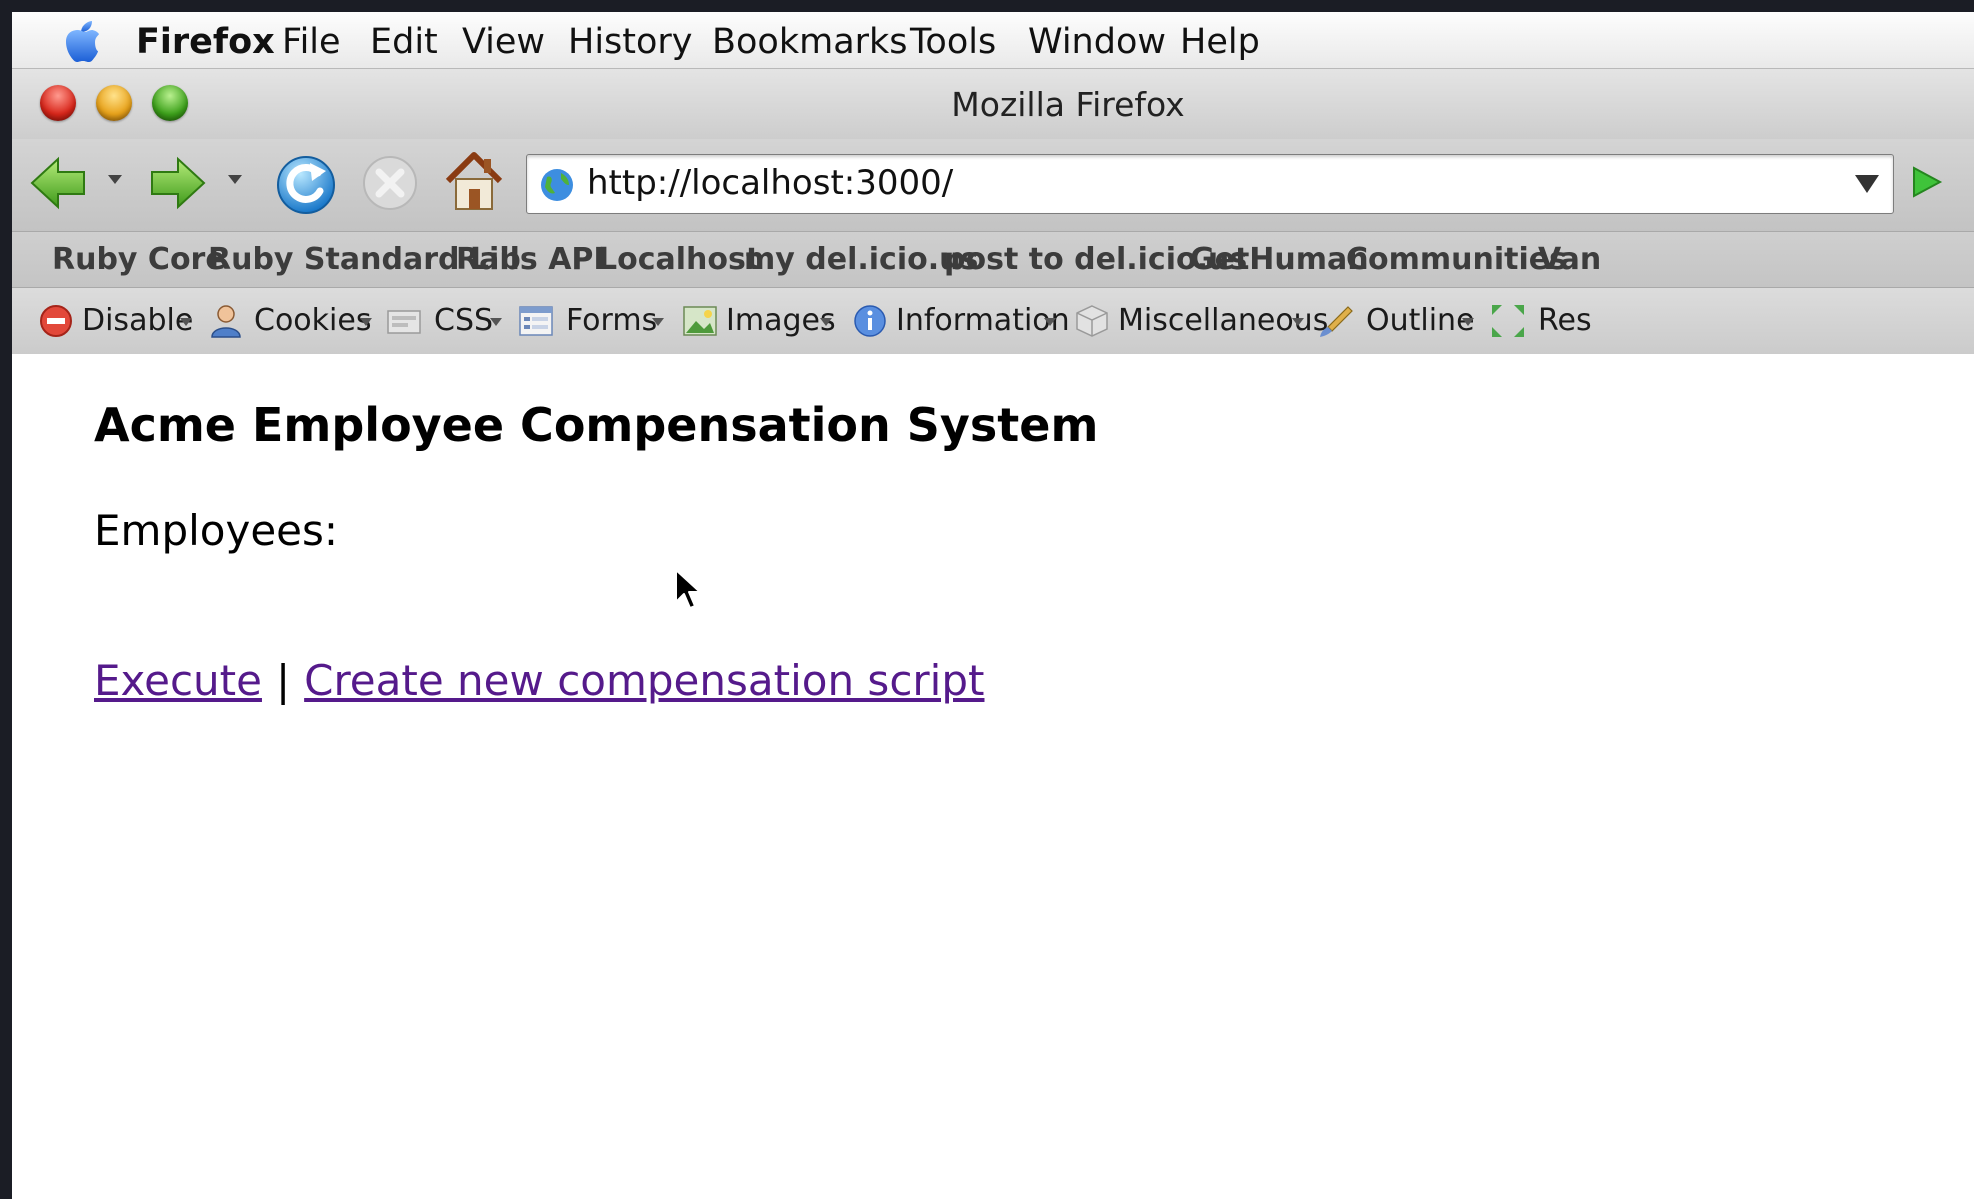  I want to click on forward-arrow-icon, so click(178, 183).